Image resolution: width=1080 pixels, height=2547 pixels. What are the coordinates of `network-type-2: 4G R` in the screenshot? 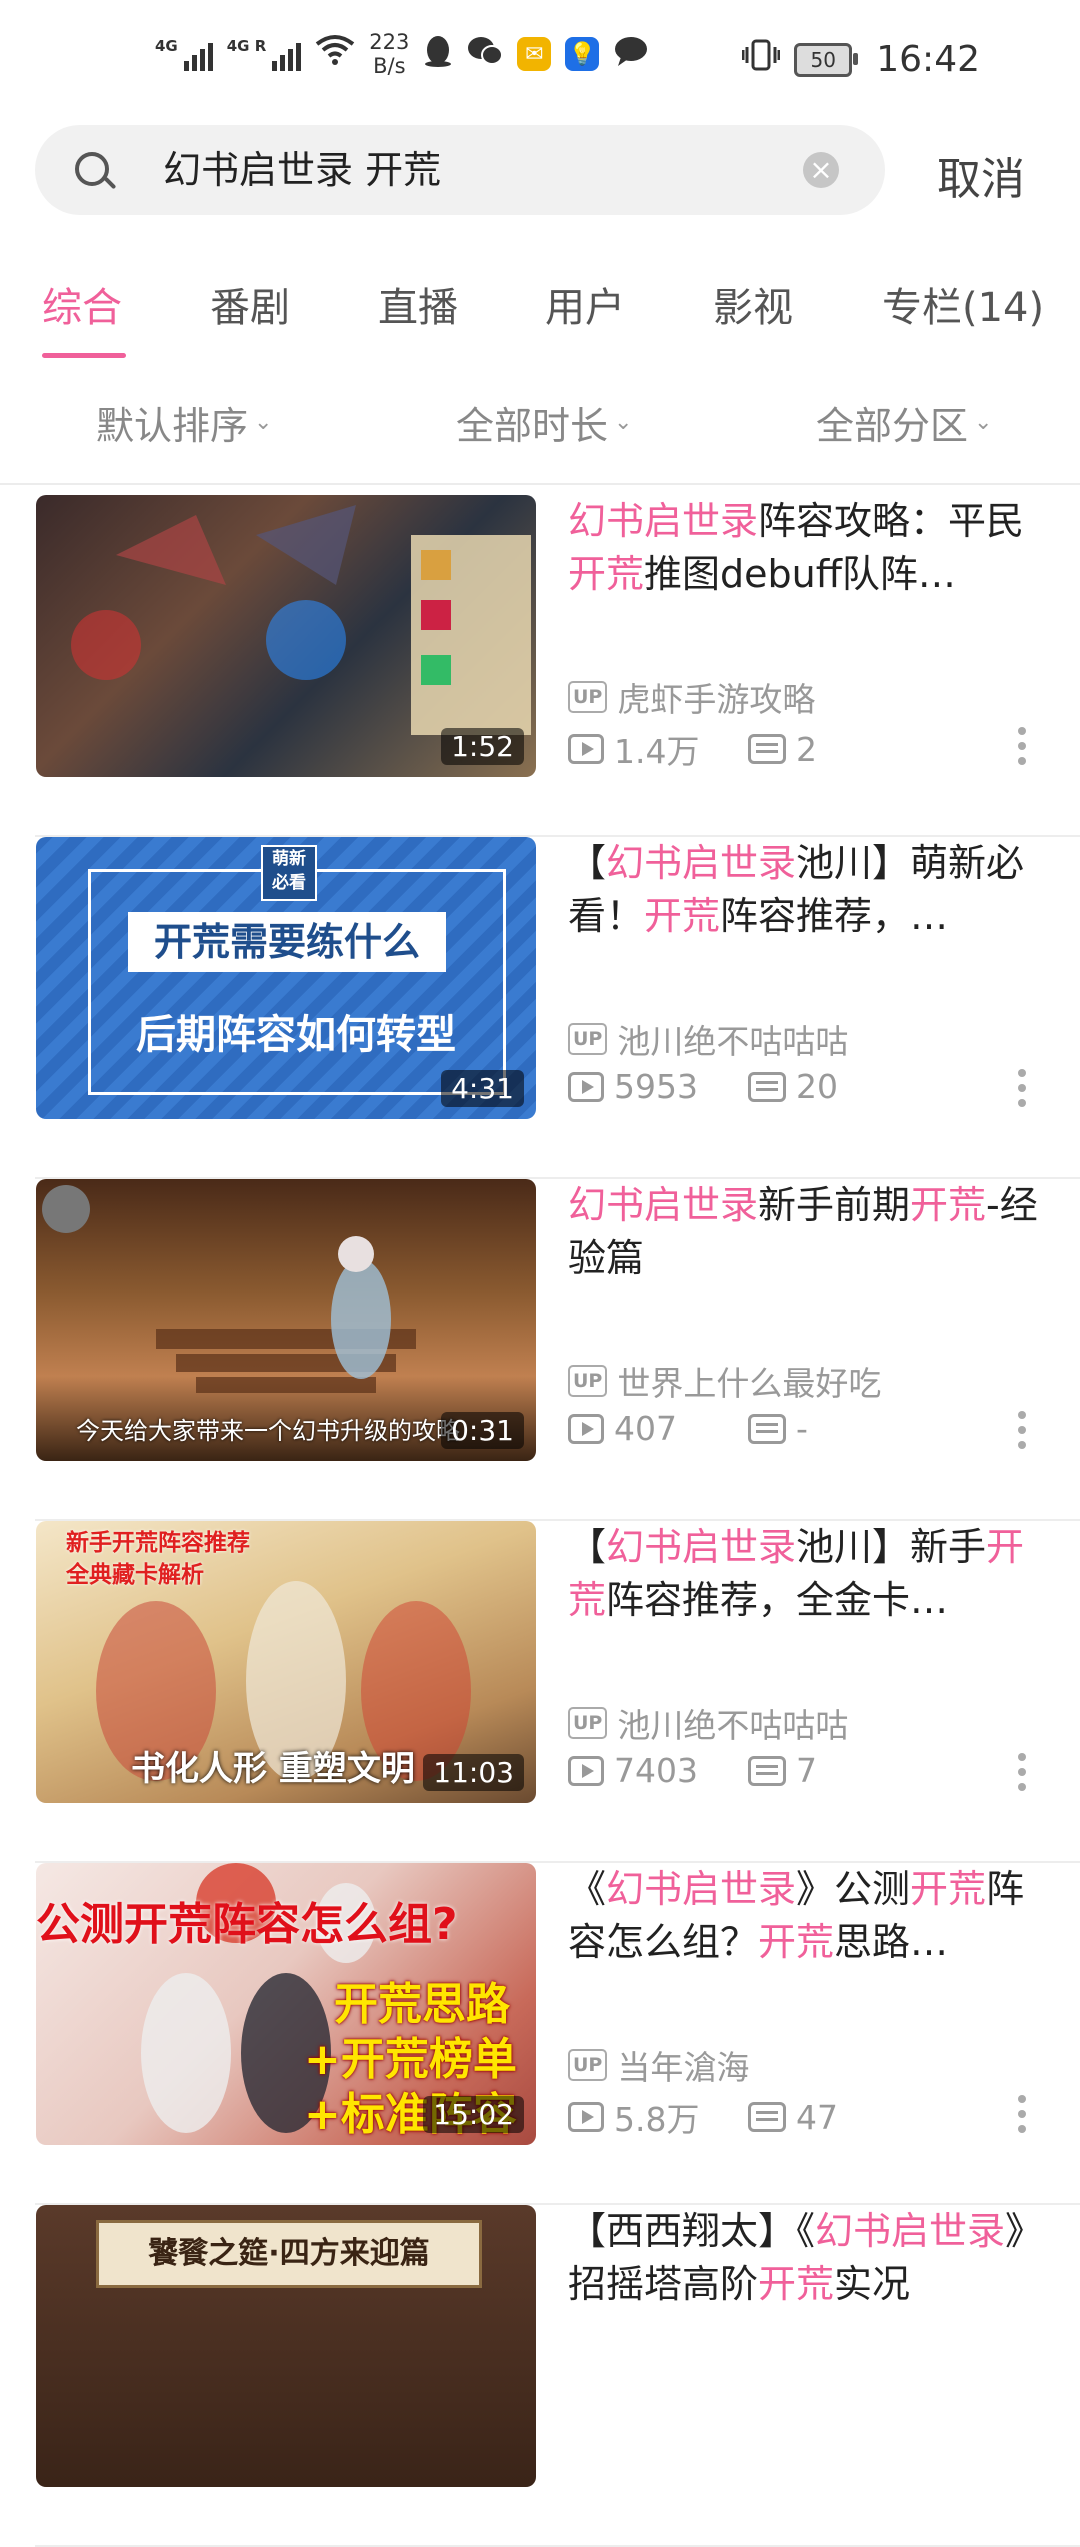 It's located at (246, 46).